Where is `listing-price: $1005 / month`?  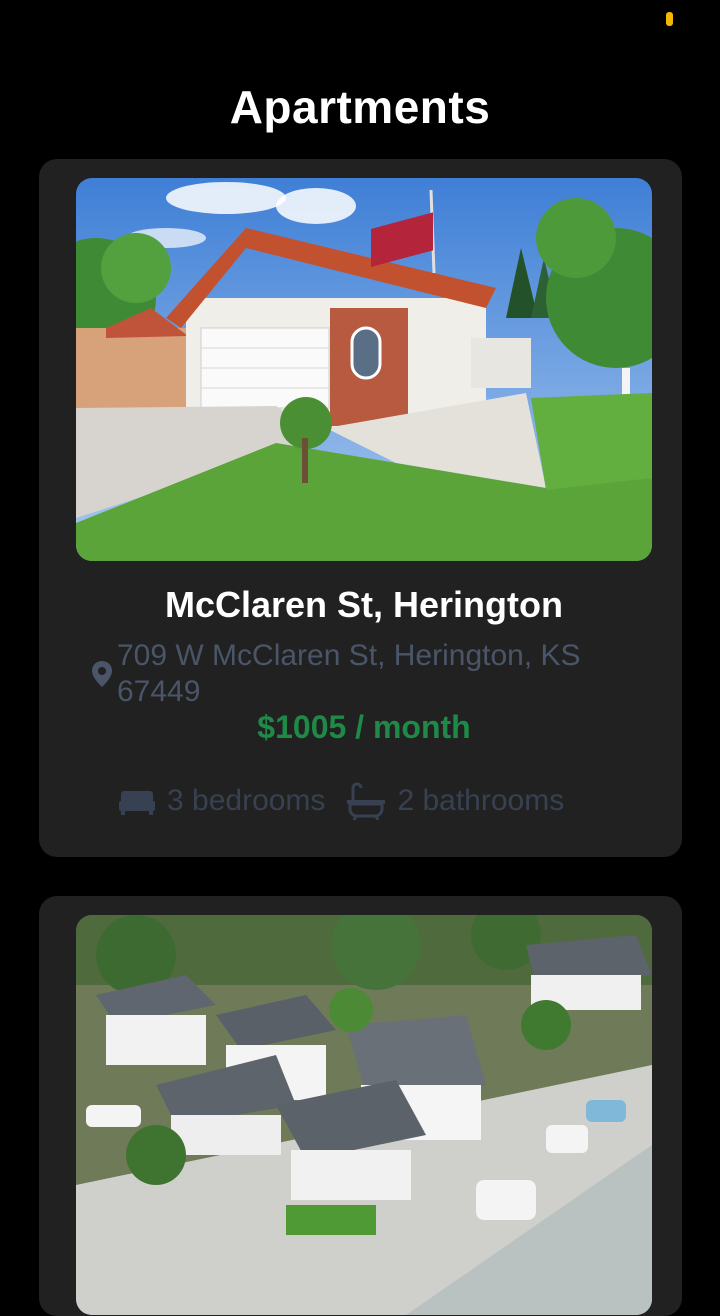 listing-price: $1005 / month is located at coordinates (364, 727).